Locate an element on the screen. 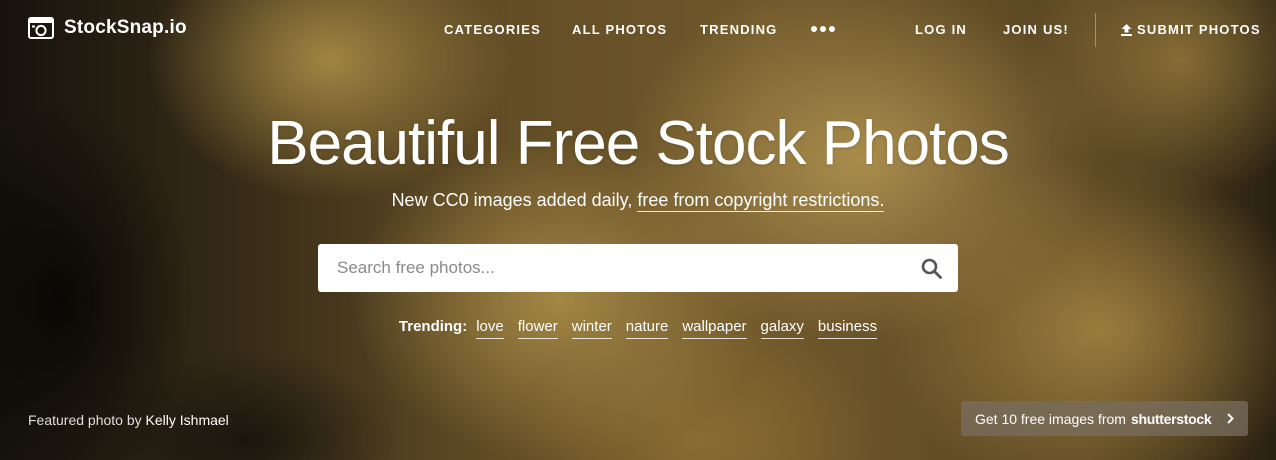 The height and width of the screenshot is (460, 1276). upload-icon is located at coordinates (1126, 29).